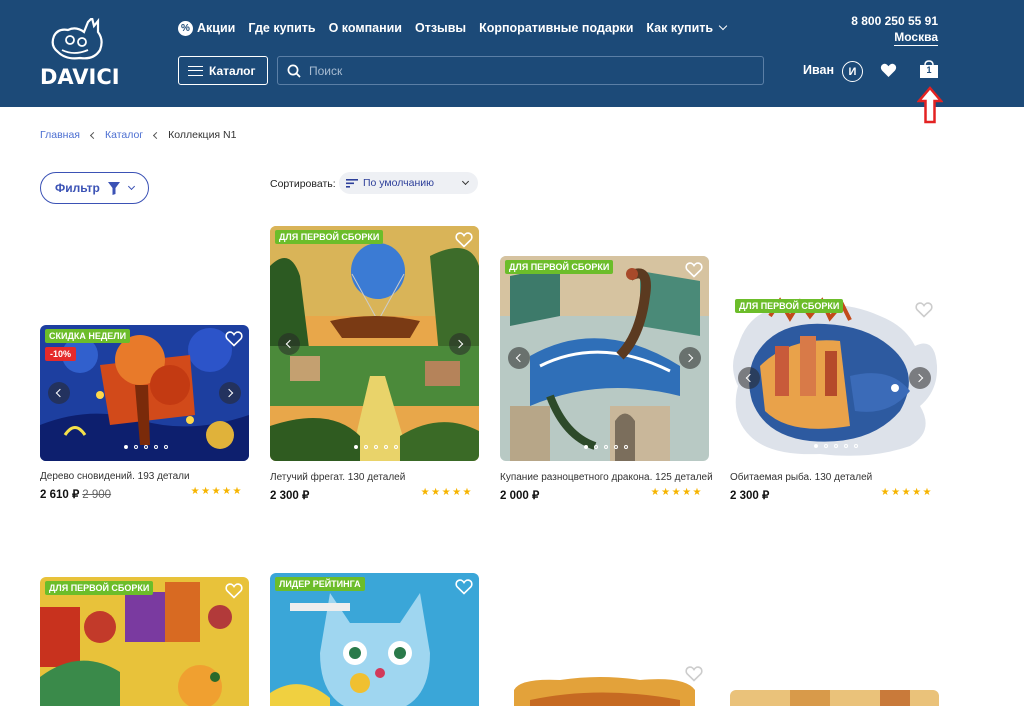 Image resolution: width=1024 pixels, height=706 pixels. Describe the element at coordinates (303, 184) in the screenshot. I see `sort-label: Сортировать:` at that location.